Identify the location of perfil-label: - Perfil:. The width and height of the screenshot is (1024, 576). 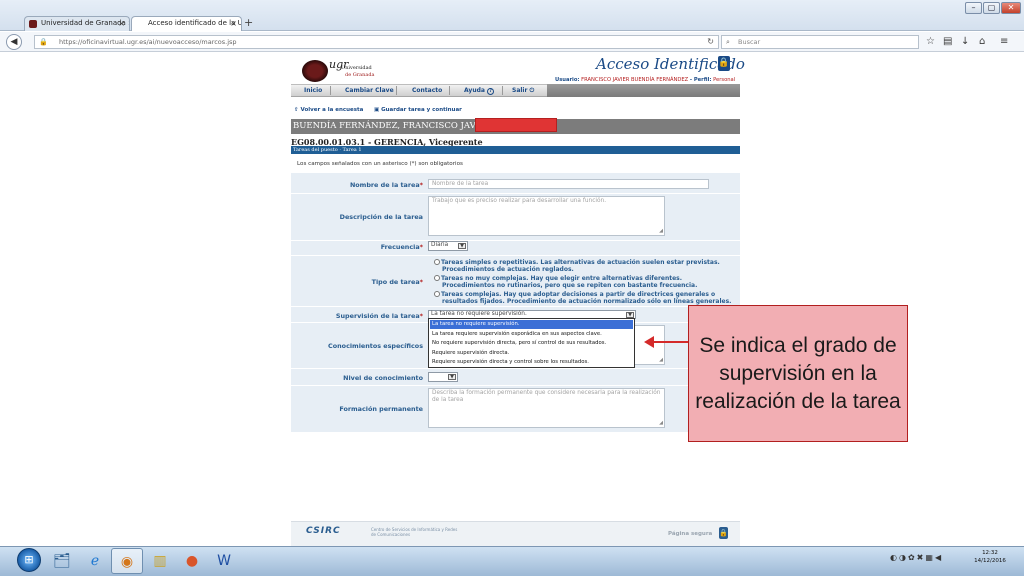
(700, 80).